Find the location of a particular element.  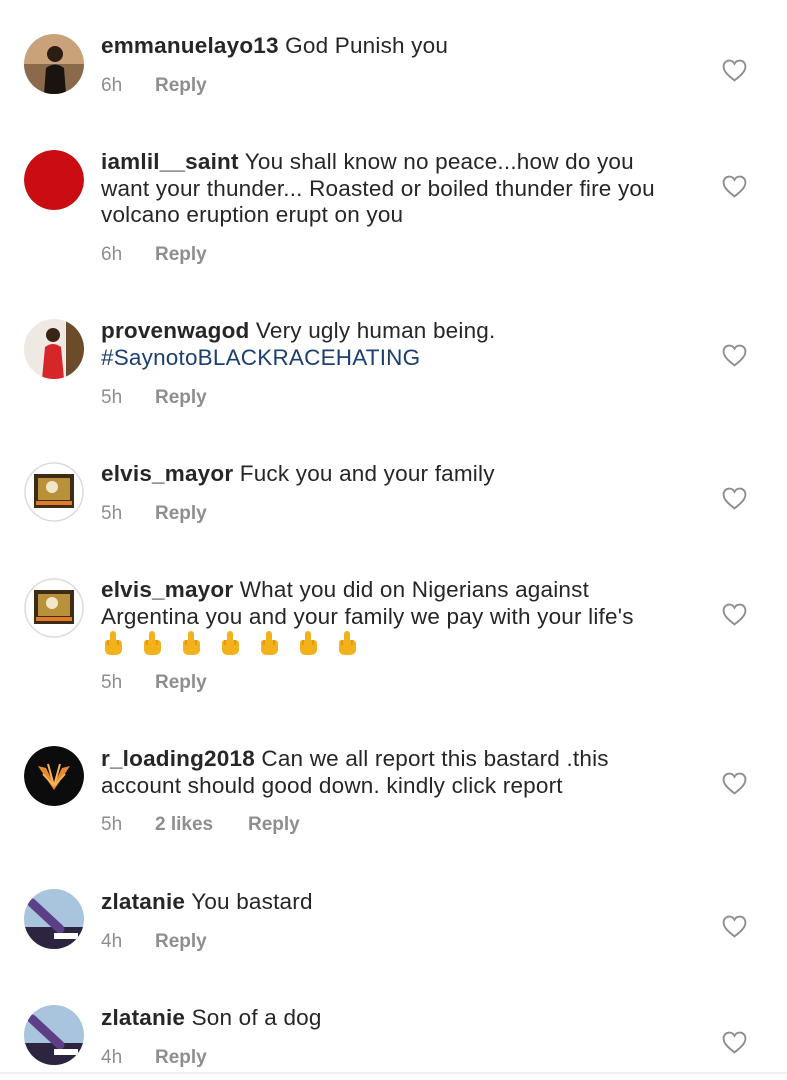

emoji-row is located at coordinates (391, 645).